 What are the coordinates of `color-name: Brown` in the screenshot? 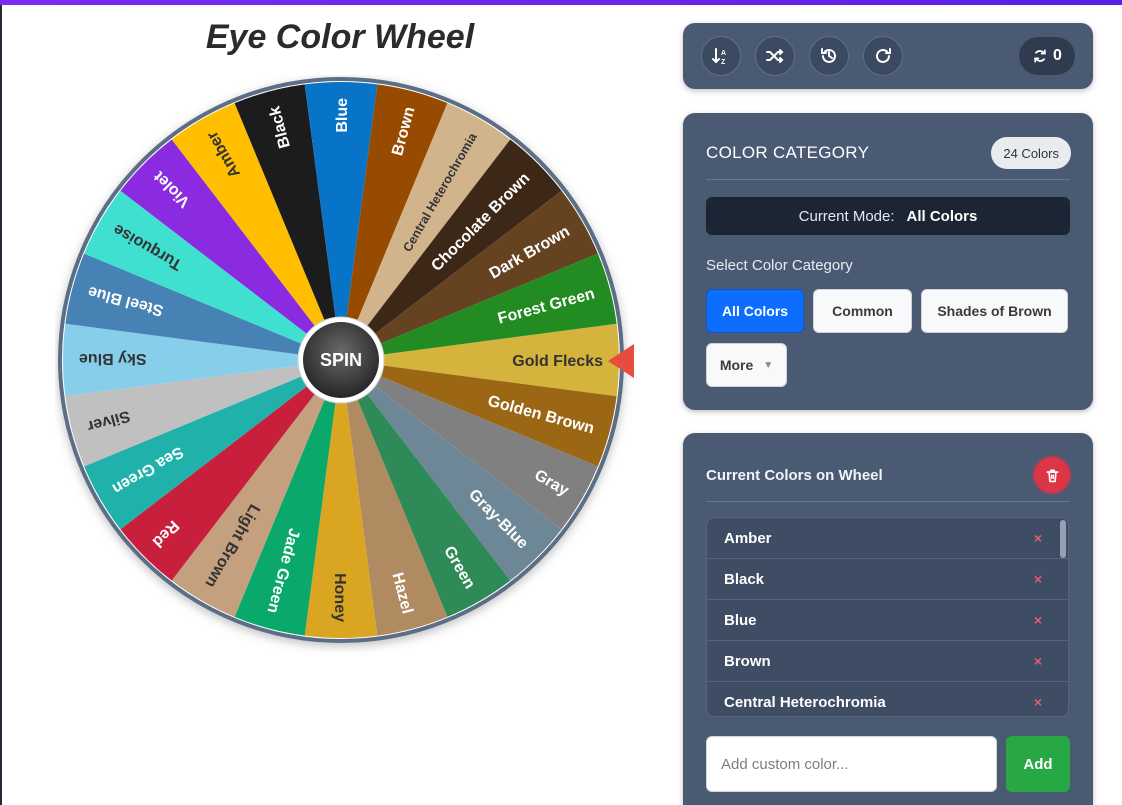 It's located at (747, 661).